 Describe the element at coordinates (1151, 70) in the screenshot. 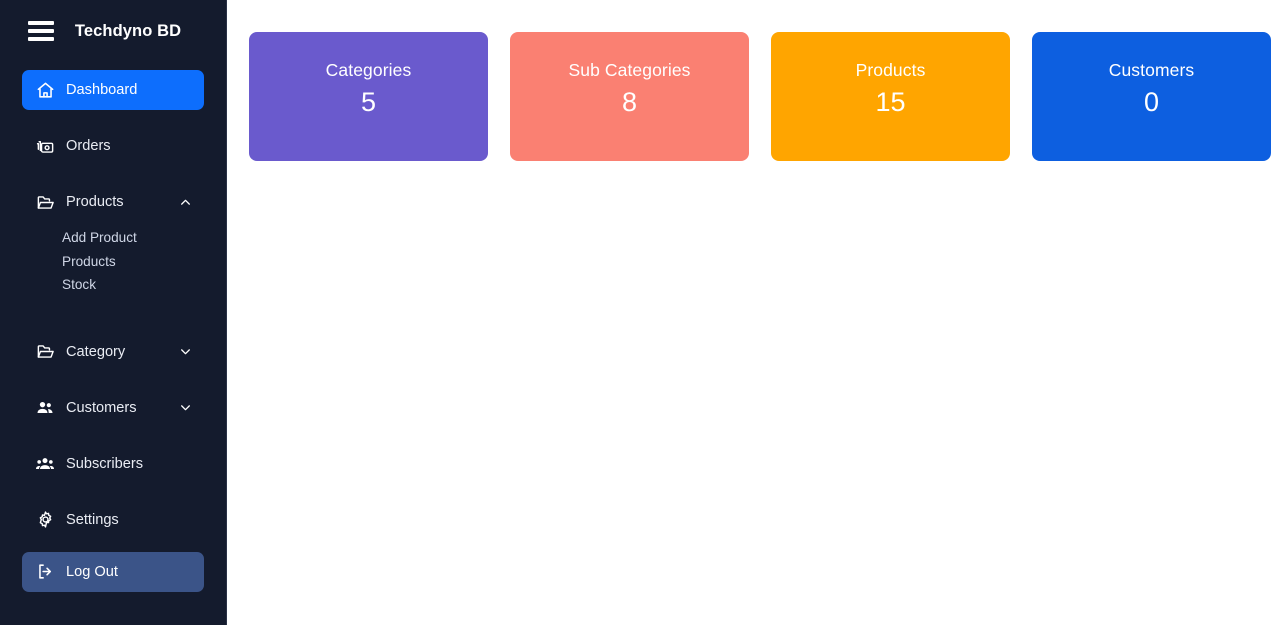

I see `stat-card-title: Customers` at that location.